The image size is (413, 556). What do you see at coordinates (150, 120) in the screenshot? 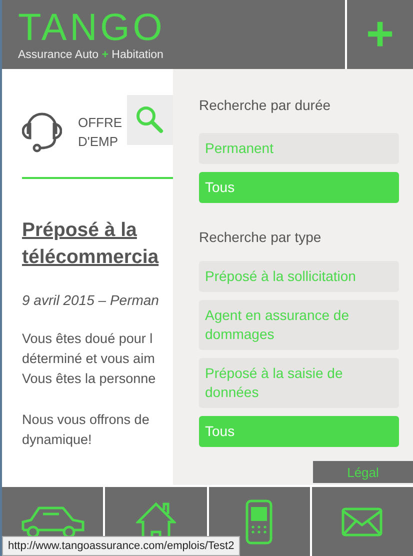
I see `search-icon` at bounding box center [150, 120].